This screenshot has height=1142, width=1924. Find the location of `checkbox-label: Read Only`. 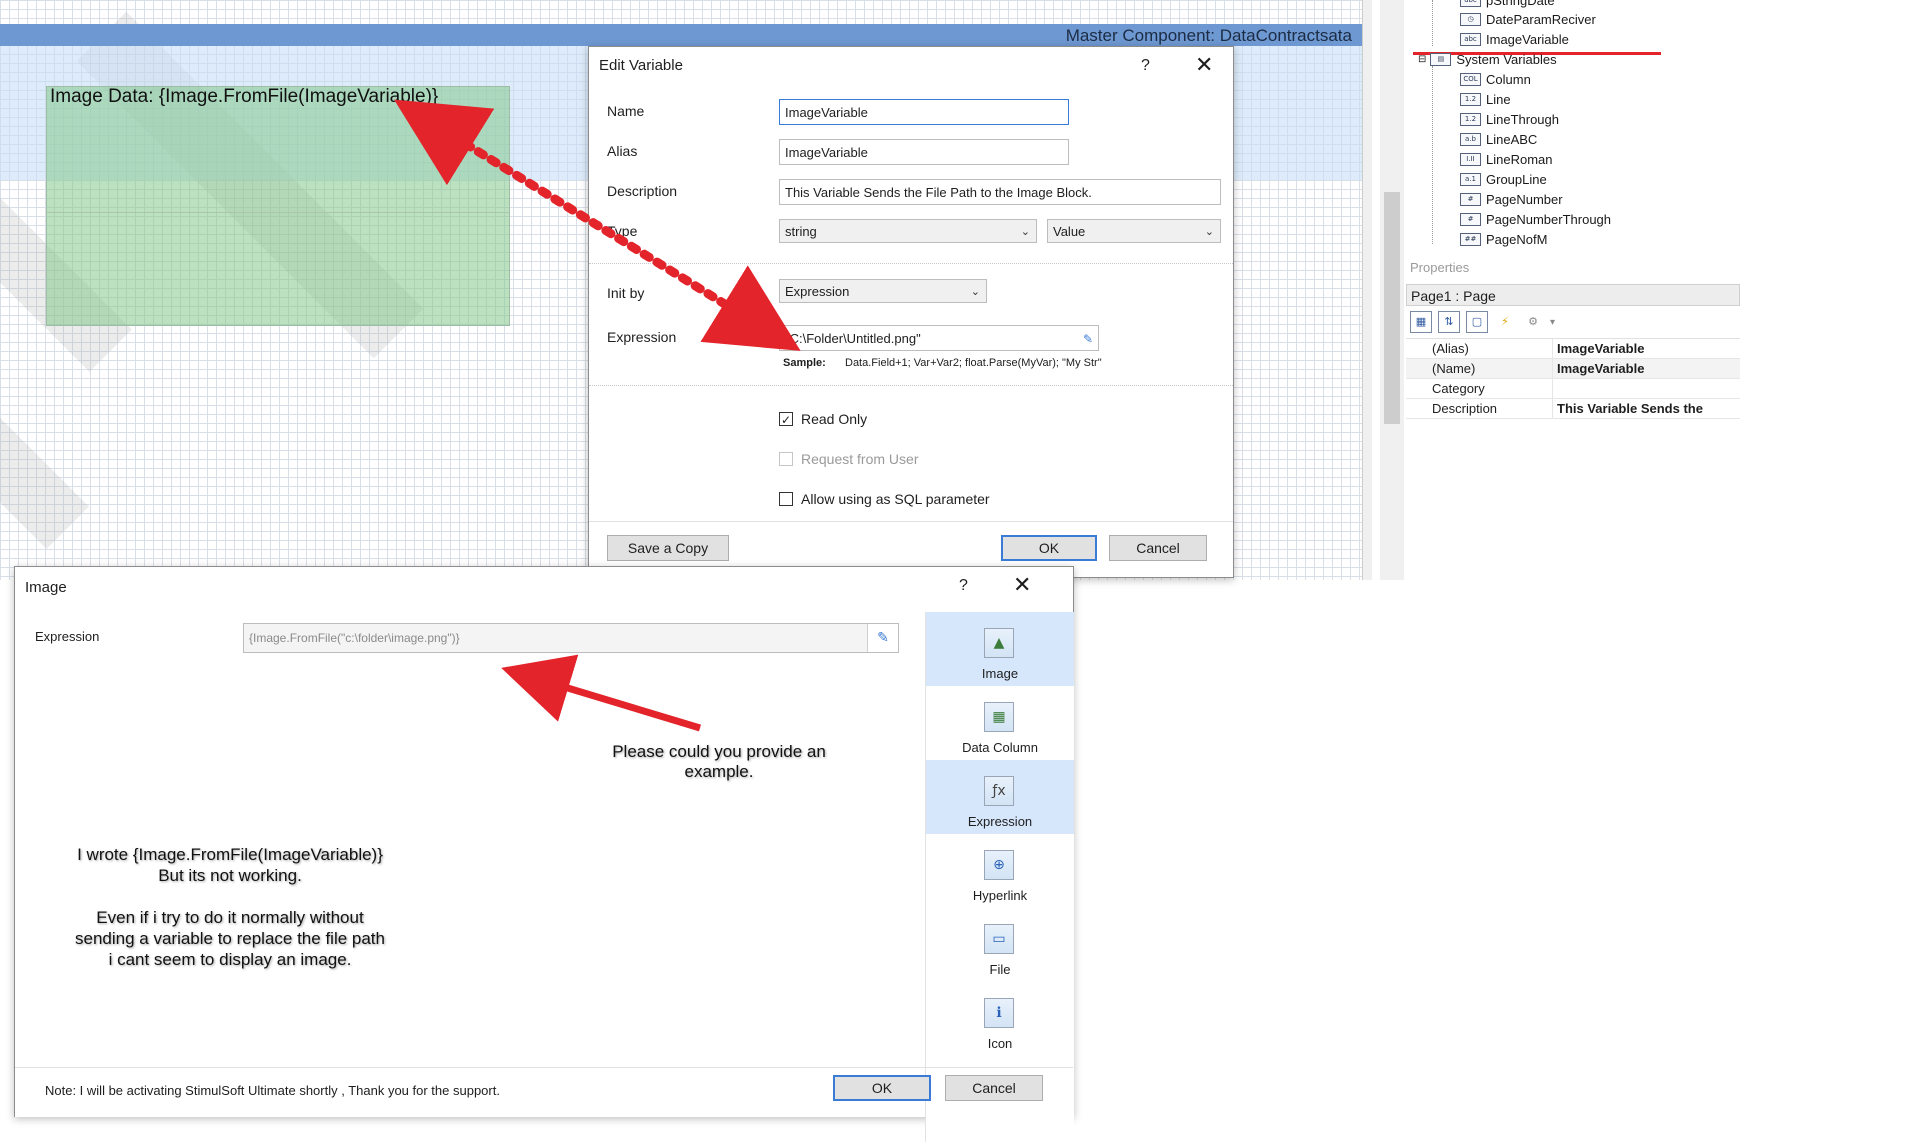

checkbox-label: Read Only is located at coordinates (834, 419).